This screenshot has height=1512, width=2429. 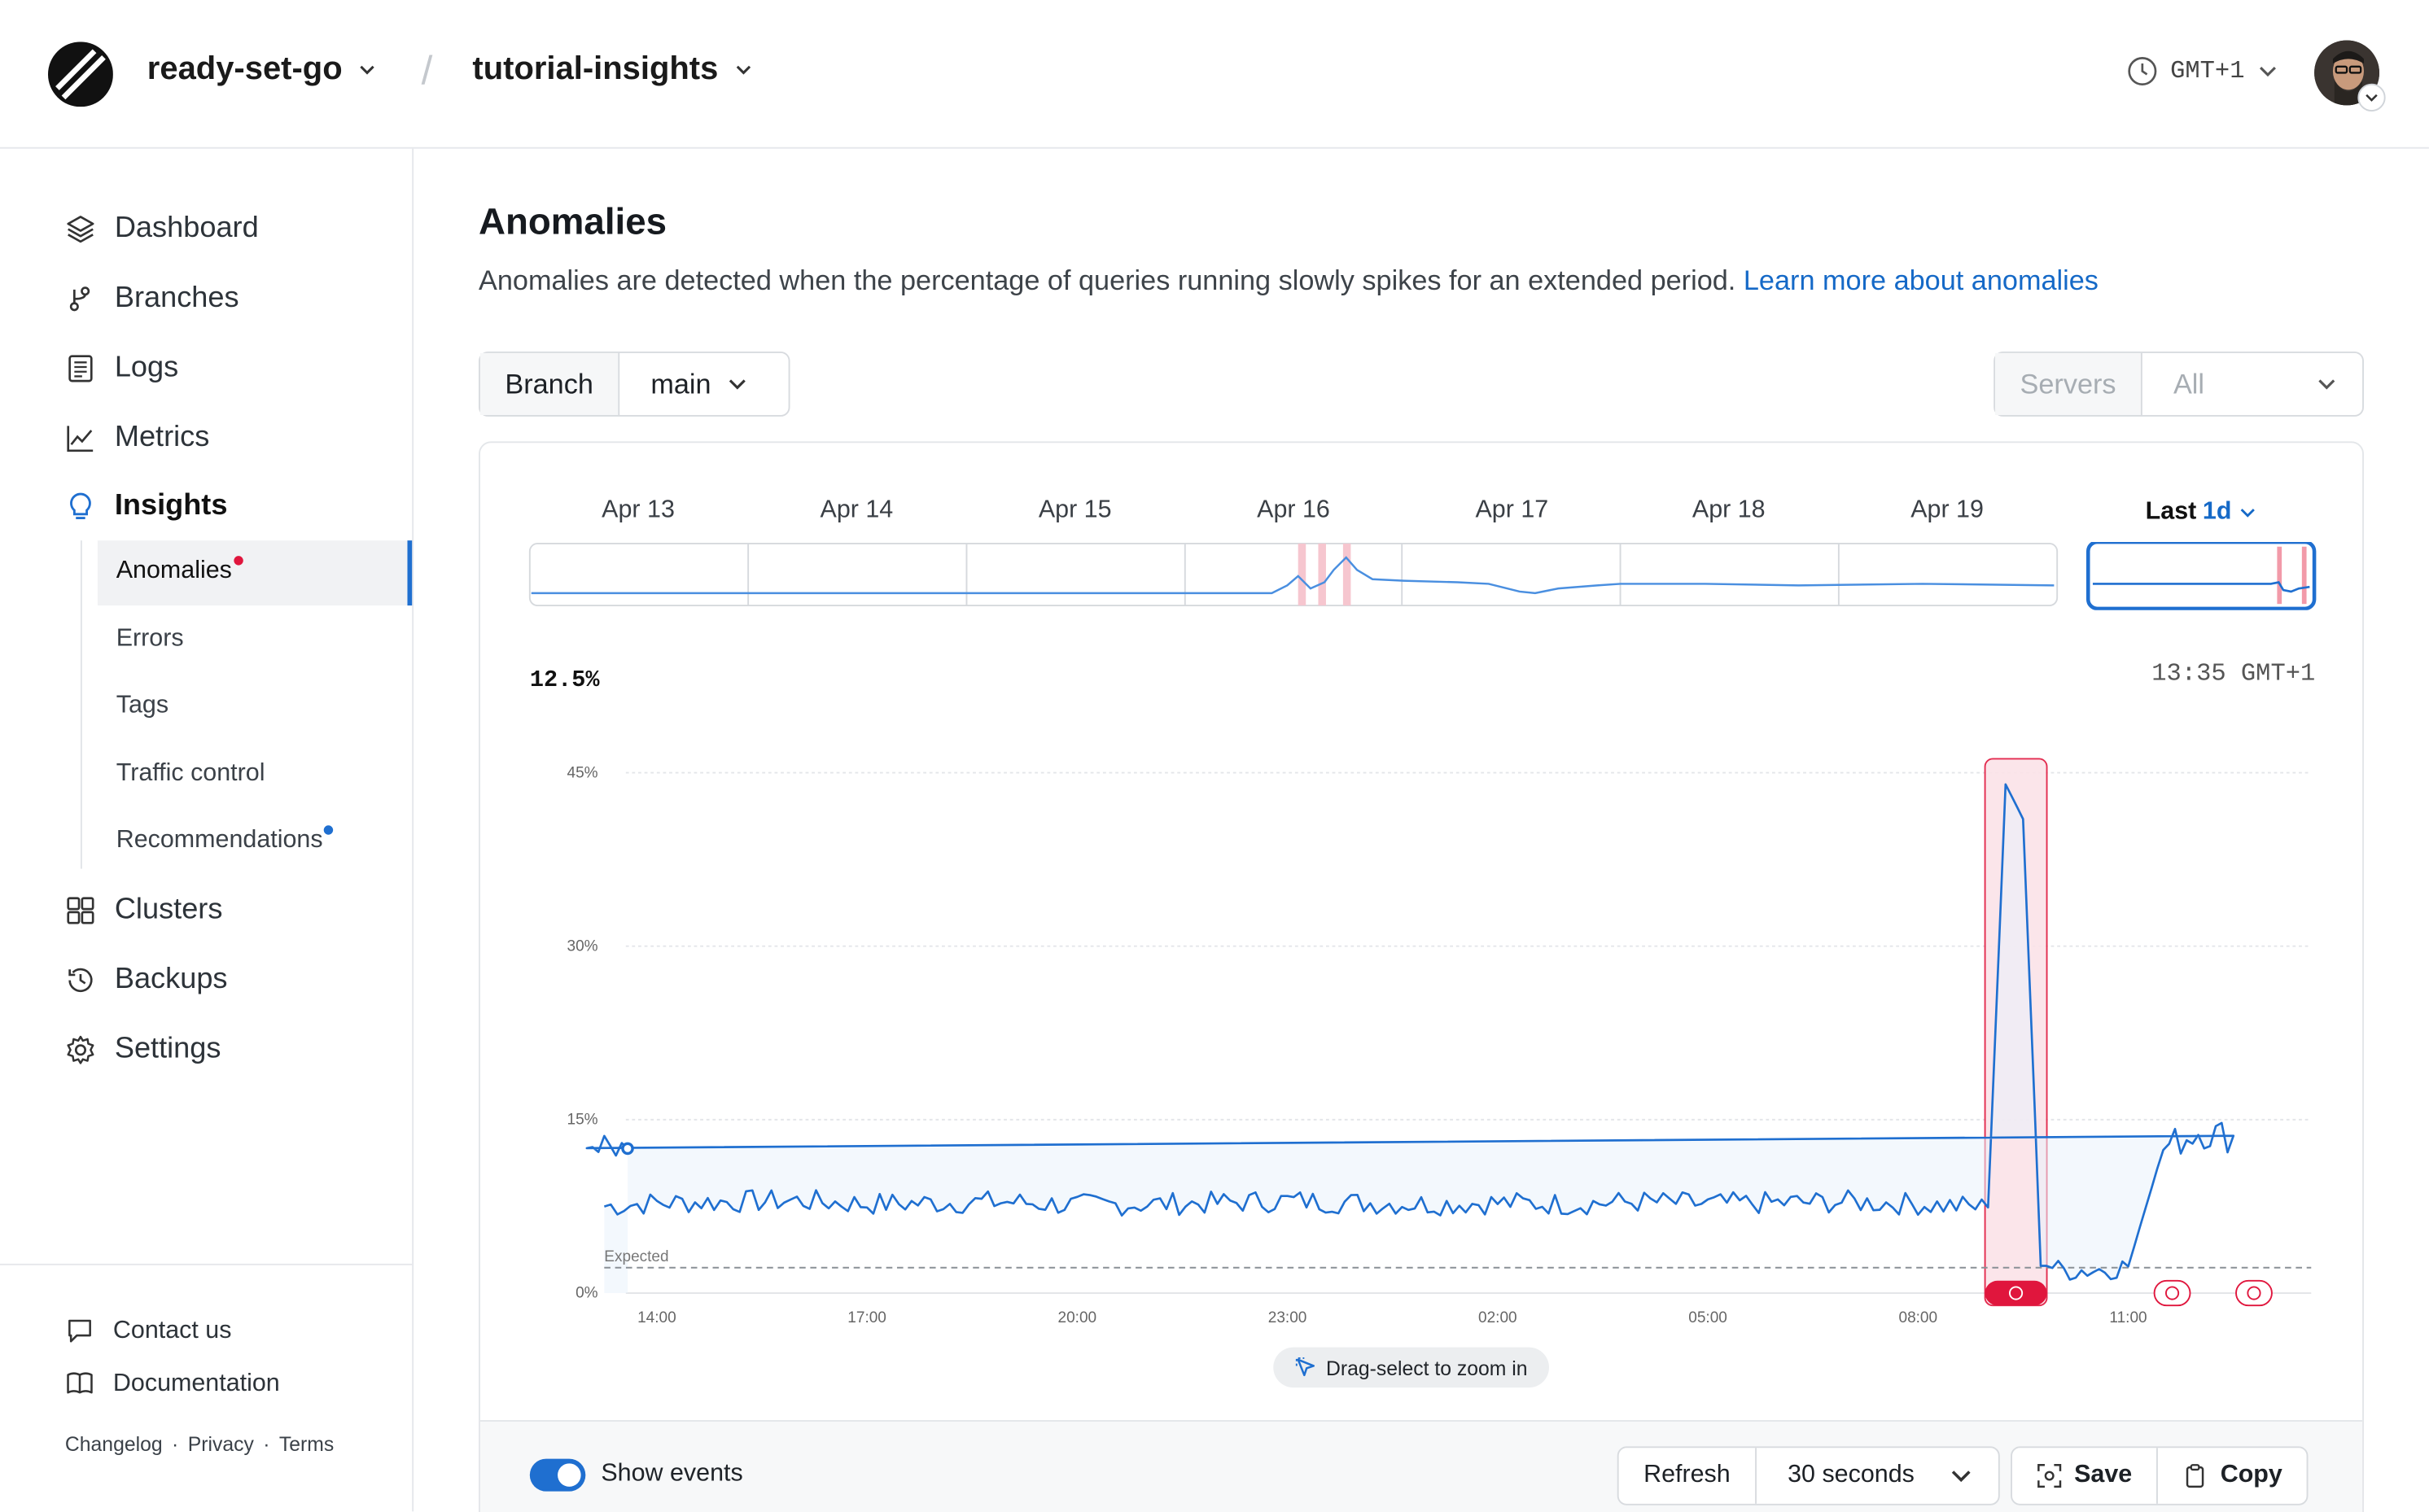 I want to click on save-button: Save, so click(x=2084, y=1476).